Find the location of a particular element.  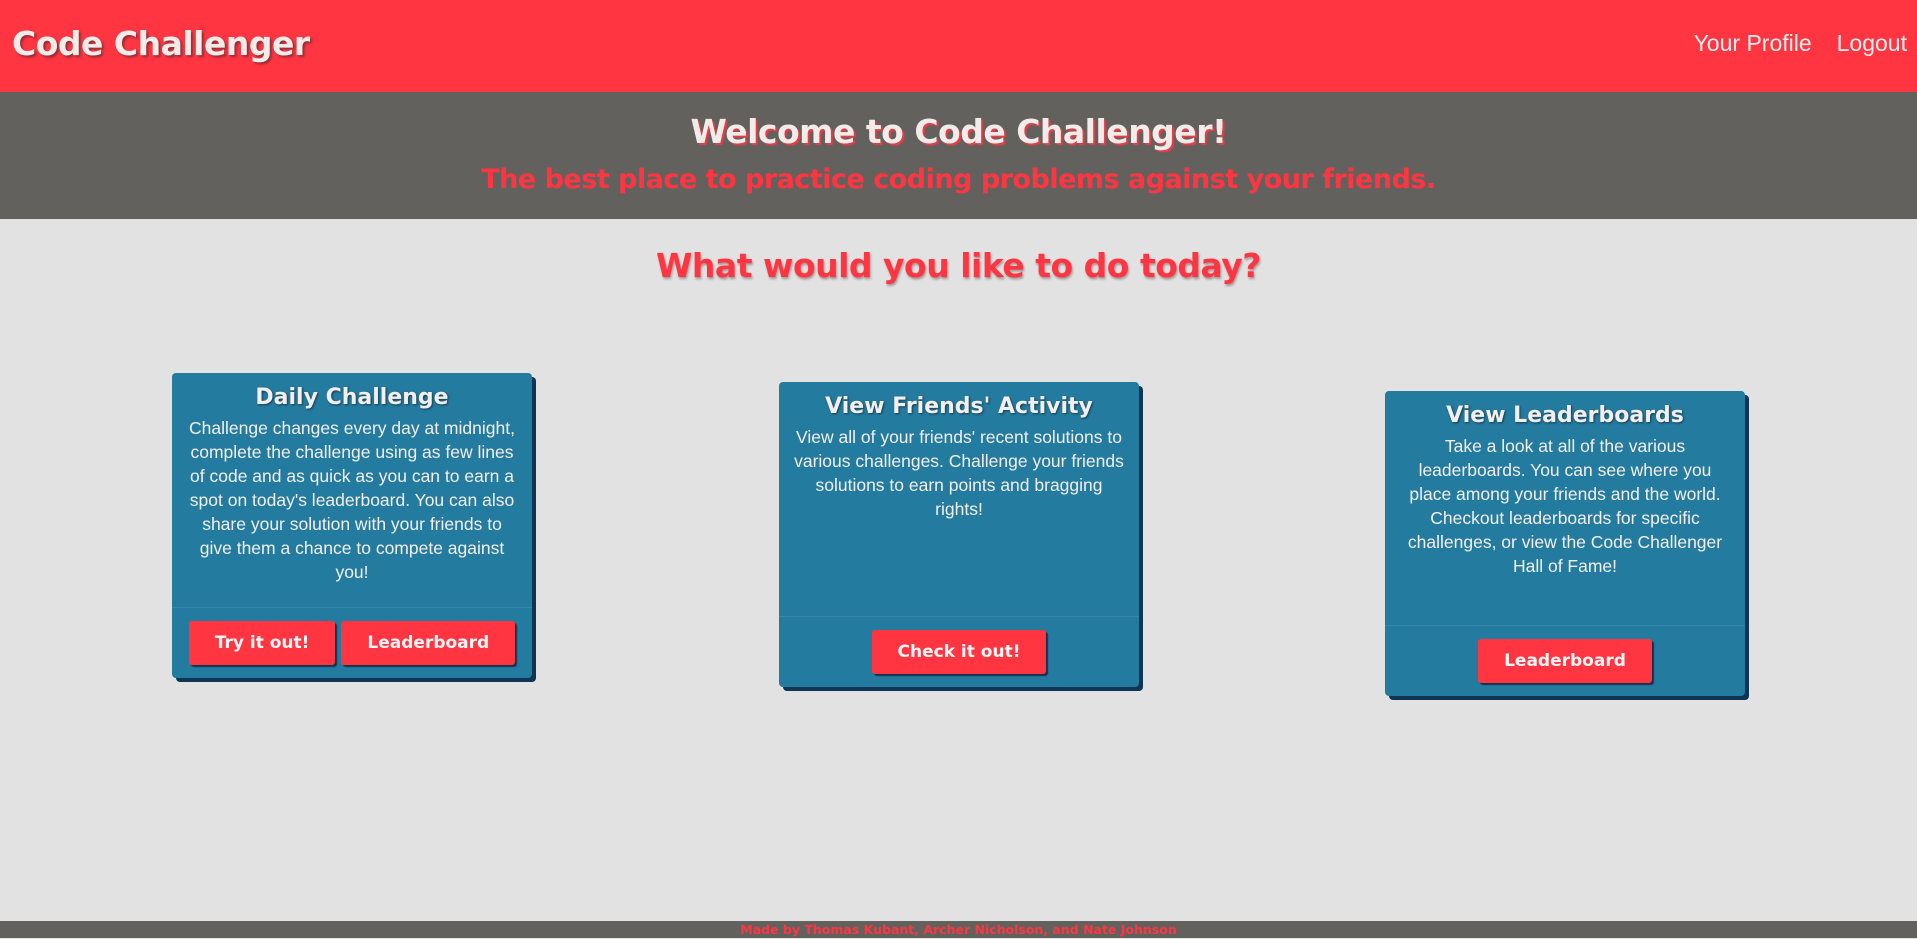

nav-link-logout: Logout is located at coordinates (1872, 43).